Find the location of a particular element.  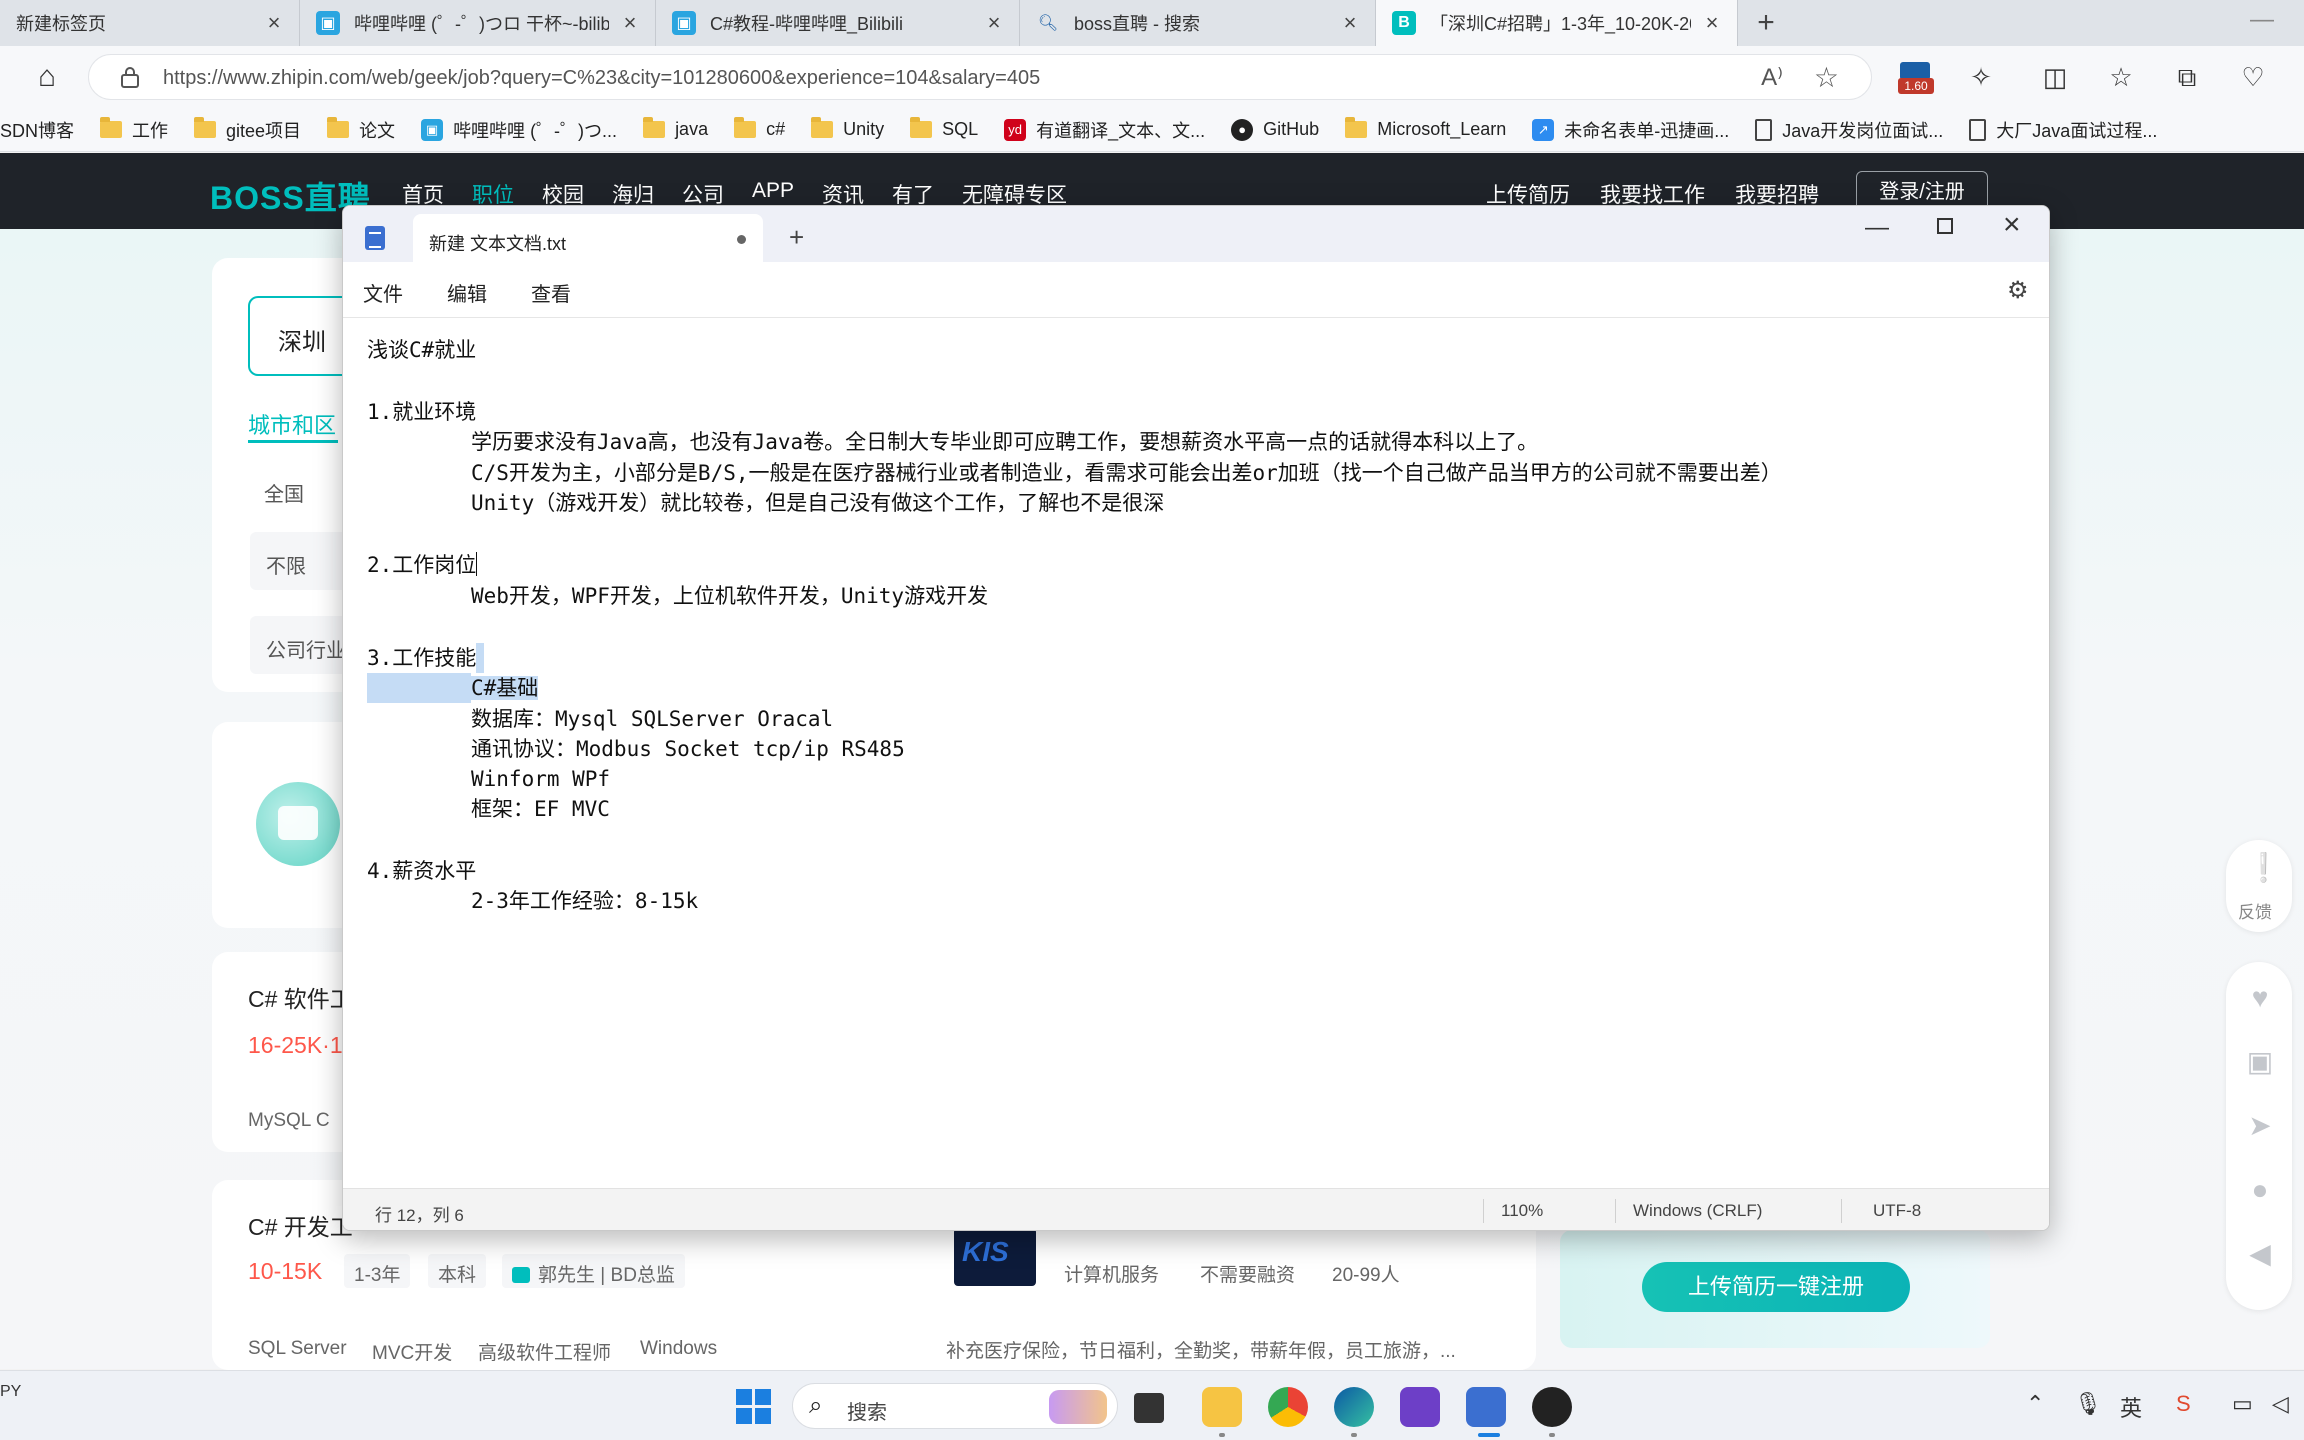

edge-icon is located at coordinates (1354, 1407).